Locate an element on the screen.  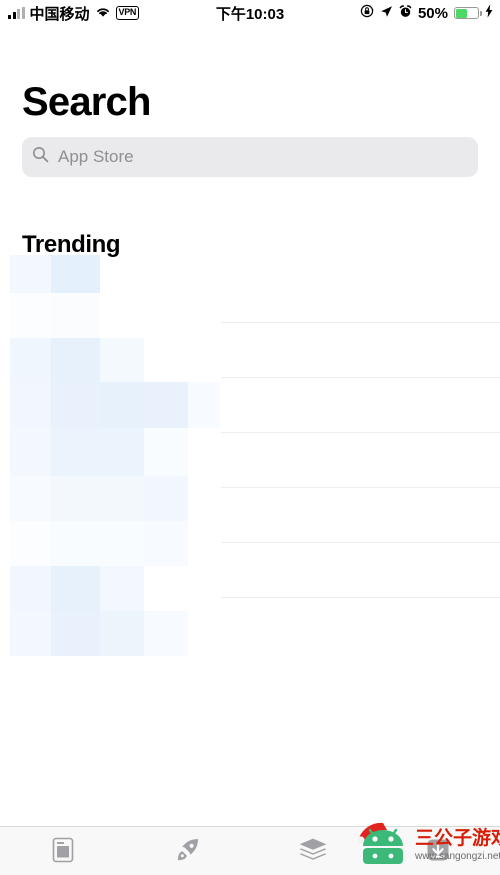
status-bar-right: 50% is located at coordinates (426, 13).